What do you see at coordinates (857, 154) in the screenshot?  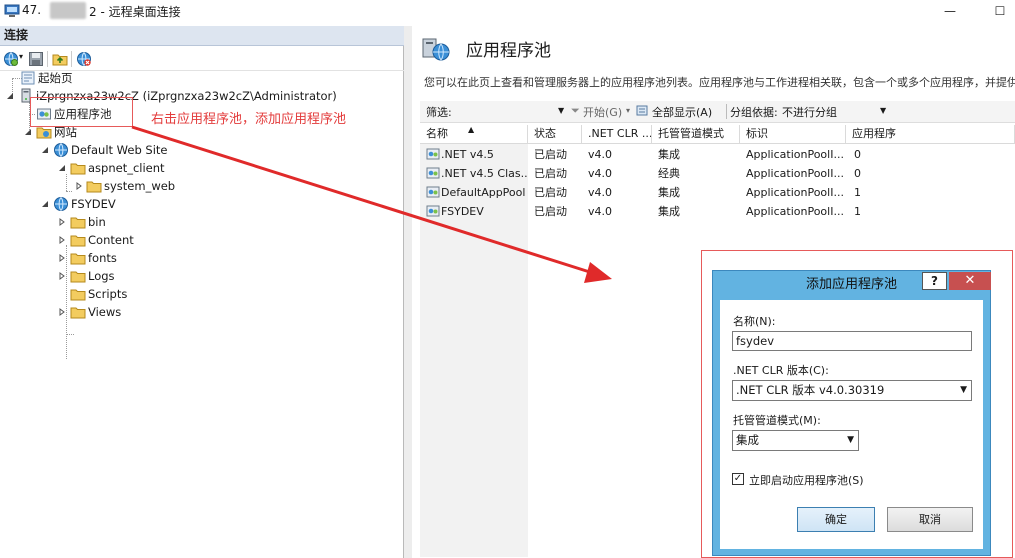 I see `cell-apps: 0` at bounding box center [857, 154].